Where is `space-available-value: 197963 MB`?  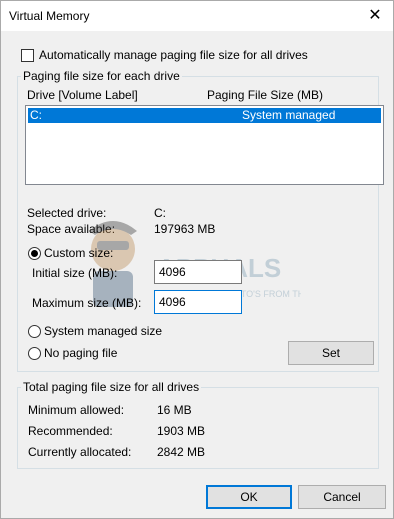 space-available-value: 197963 MB is located at coordinates (185, 229).